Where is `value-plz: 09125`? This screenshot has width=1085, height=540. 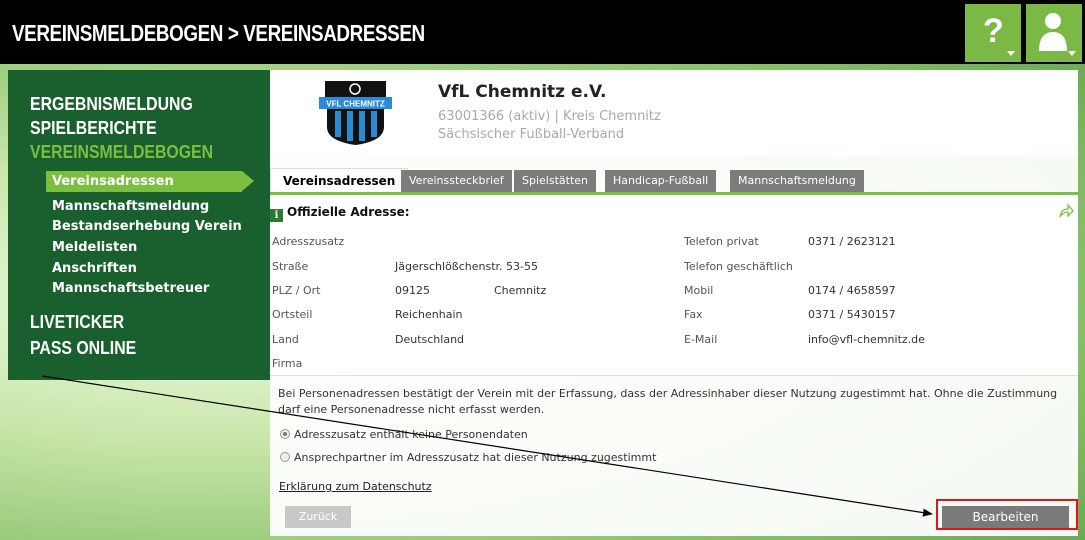
value-plz: 09125 is located at coordinates (412, 290).